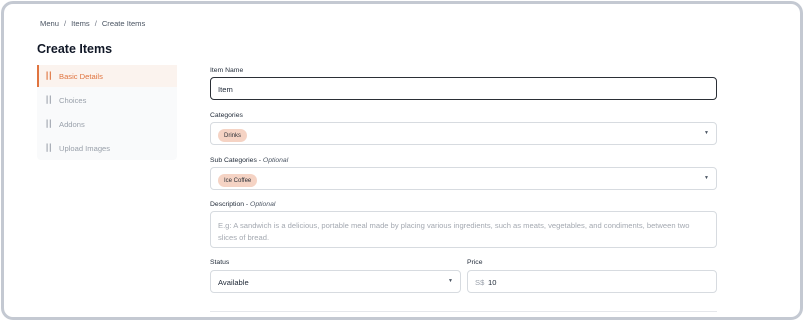  What do you see at coordinates (85, 148) in the screenshot?
I see `sidebar-item-label: Upload Images` at bounding box center [85, 148].